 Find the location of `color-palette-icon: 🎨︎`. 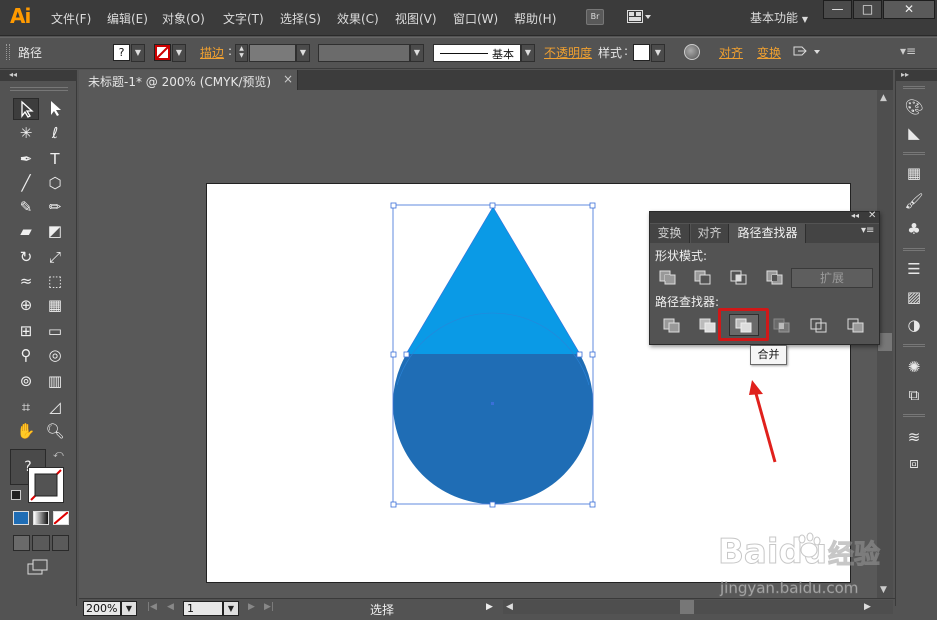

color-palette-icon: 🎨︎ is located at coordinates (914, 107).